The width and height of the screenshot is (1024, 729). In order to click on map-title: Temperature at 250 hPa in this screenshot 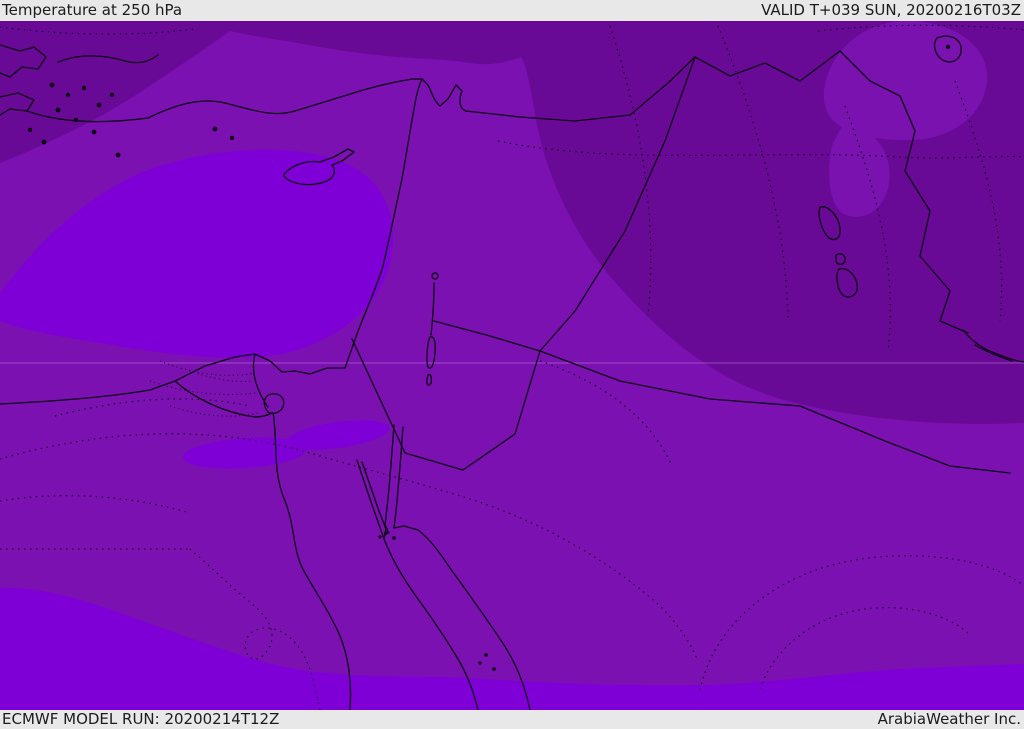, I will do `click(92, 10)`.